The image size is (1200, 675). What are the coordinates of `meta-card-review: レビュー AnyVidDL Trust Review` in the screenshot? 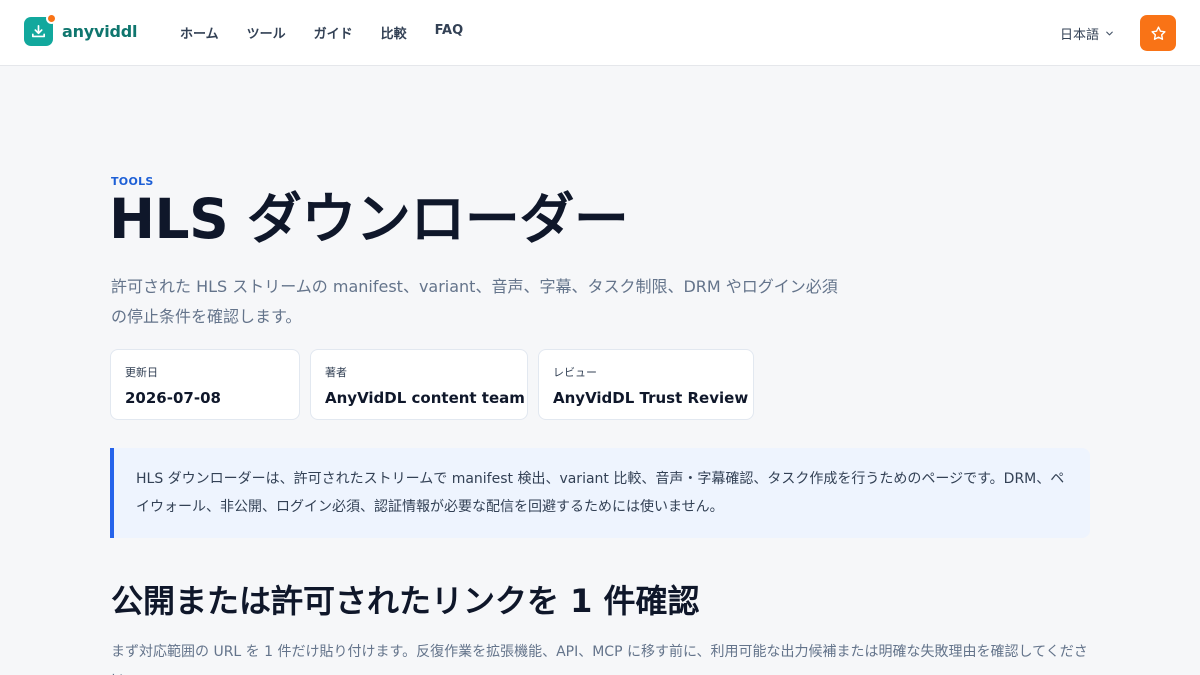 It's located at (646, 384).